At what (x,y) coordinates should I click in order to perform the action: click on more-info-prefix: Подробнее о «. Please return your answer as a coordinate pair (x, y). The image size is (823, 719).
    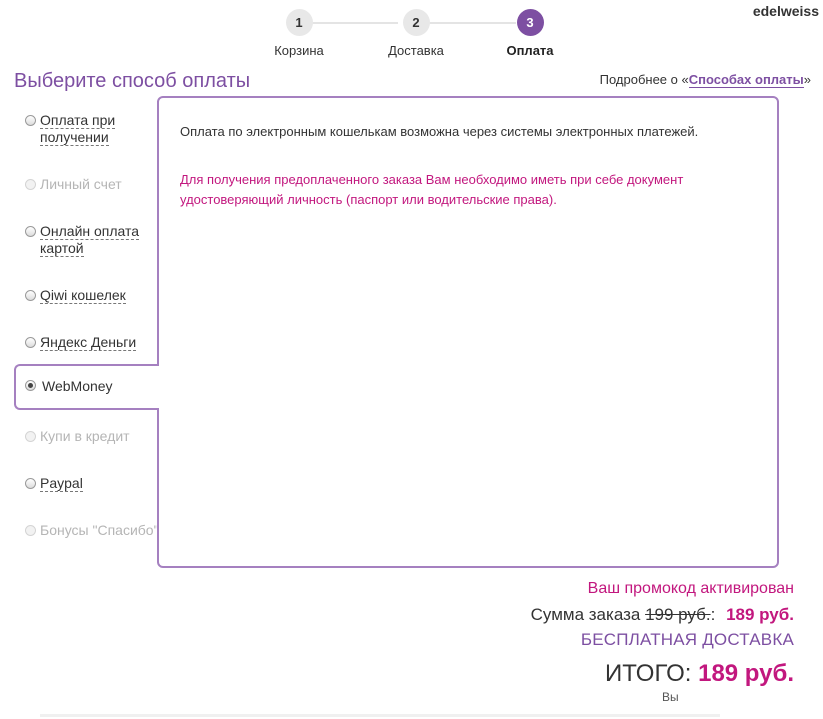
    Looking at the image, I should click on (644, 79).